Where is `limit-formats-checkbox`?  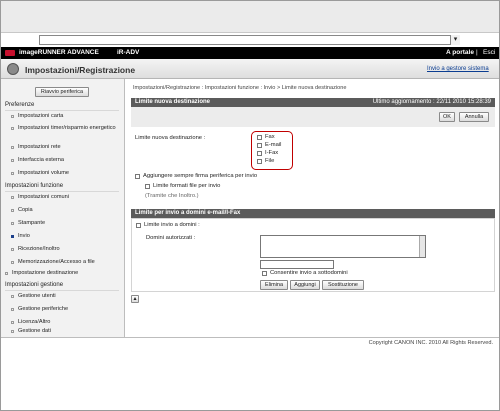
limit-formats-checkbox is located at coordinates (147, 186).